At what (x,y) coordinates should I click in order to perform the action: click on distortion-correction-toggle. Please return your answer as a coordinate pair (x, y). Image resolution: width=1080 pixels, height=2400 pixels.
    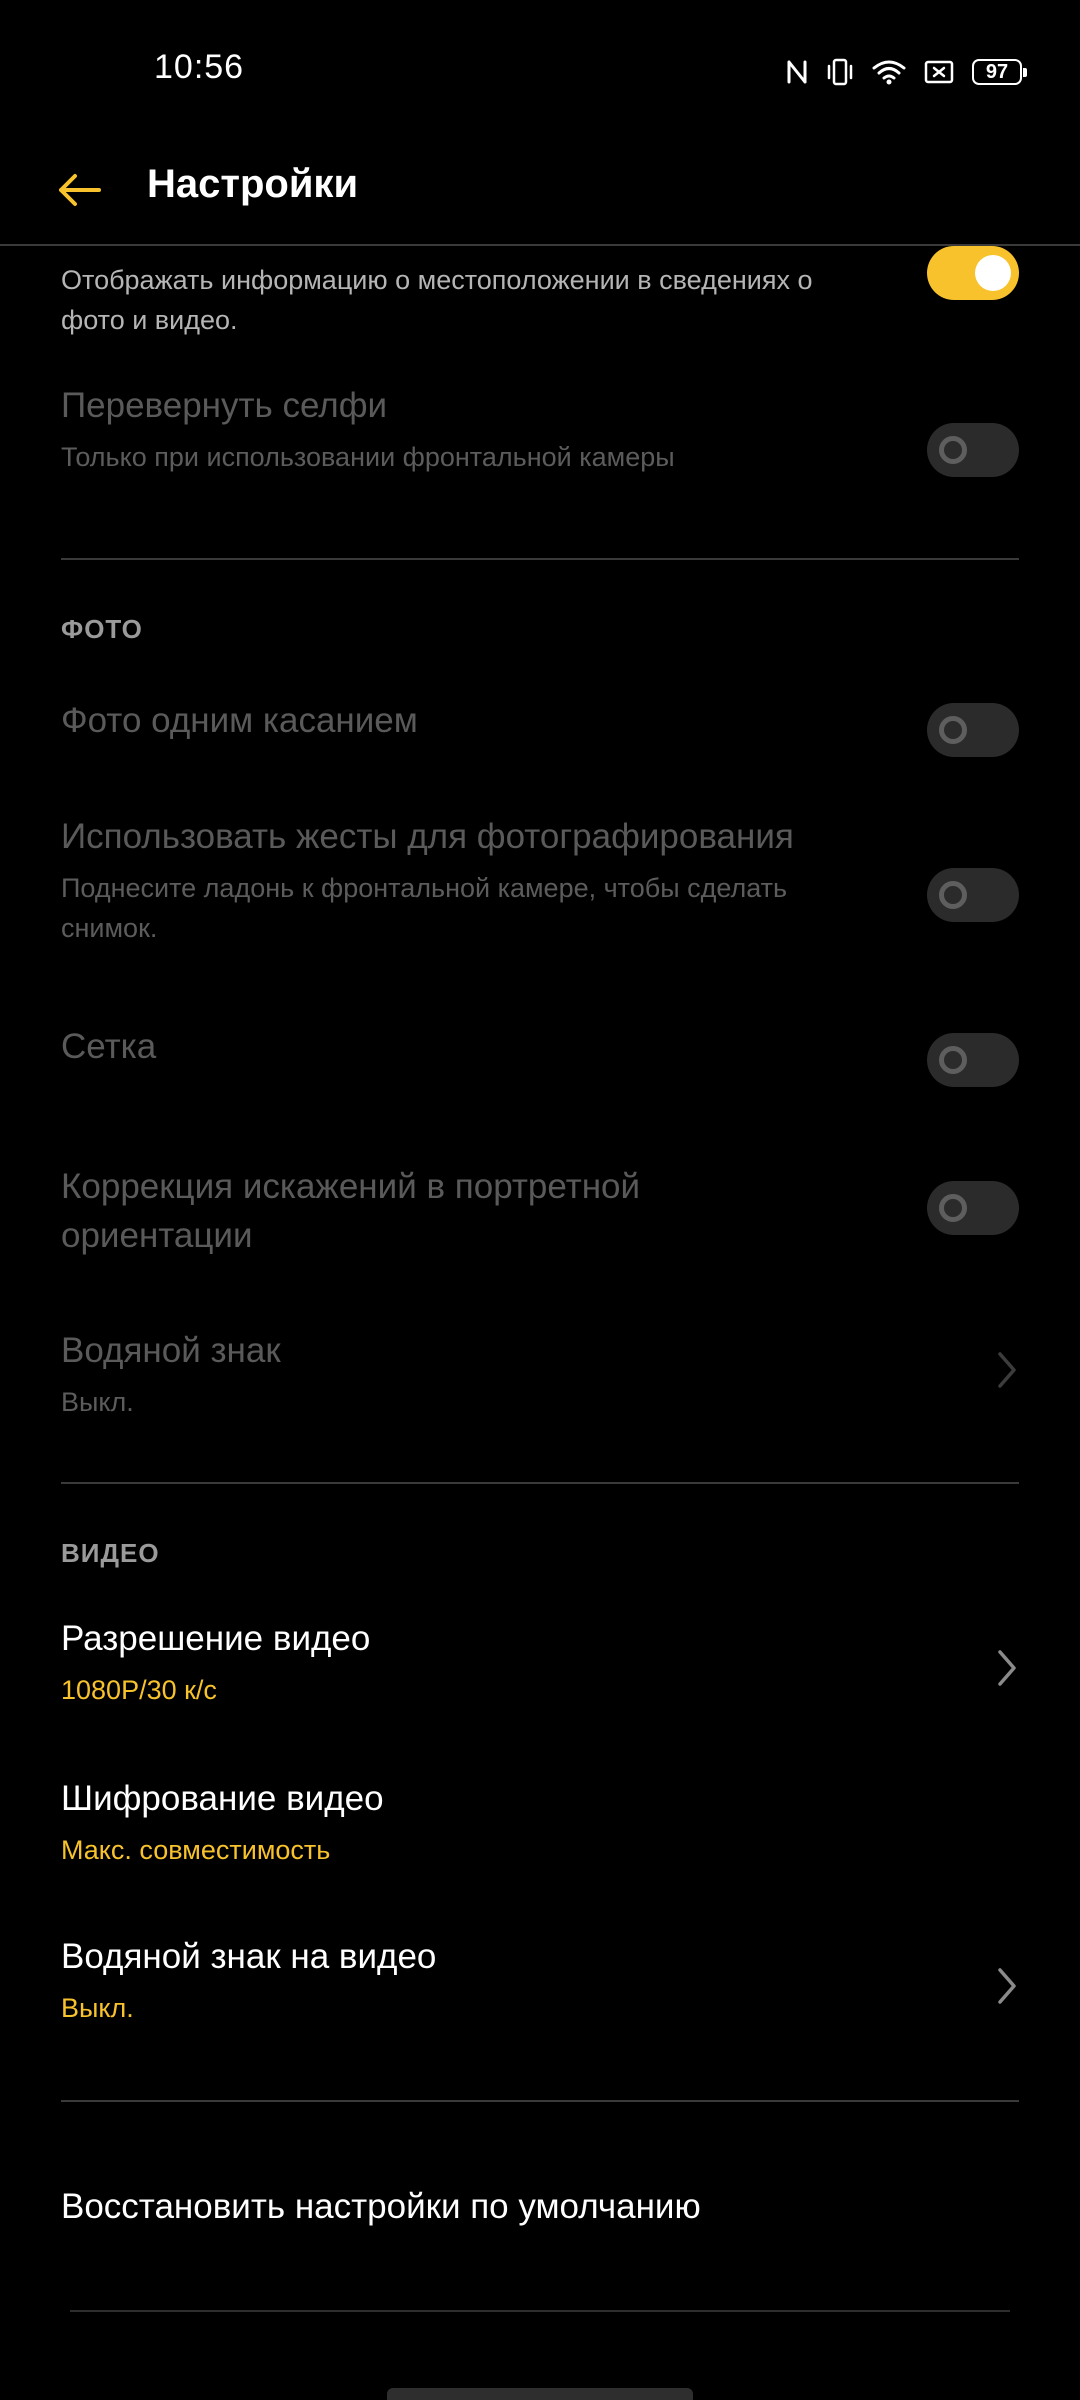
    Looking at the image, I should click on (973, 1208).